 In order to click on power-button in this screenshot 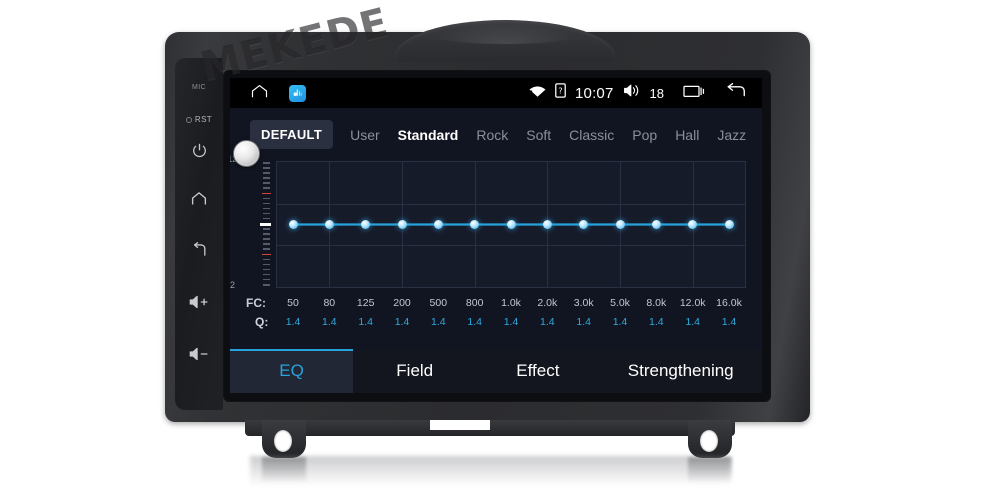, I will do `click(199, 150)`.